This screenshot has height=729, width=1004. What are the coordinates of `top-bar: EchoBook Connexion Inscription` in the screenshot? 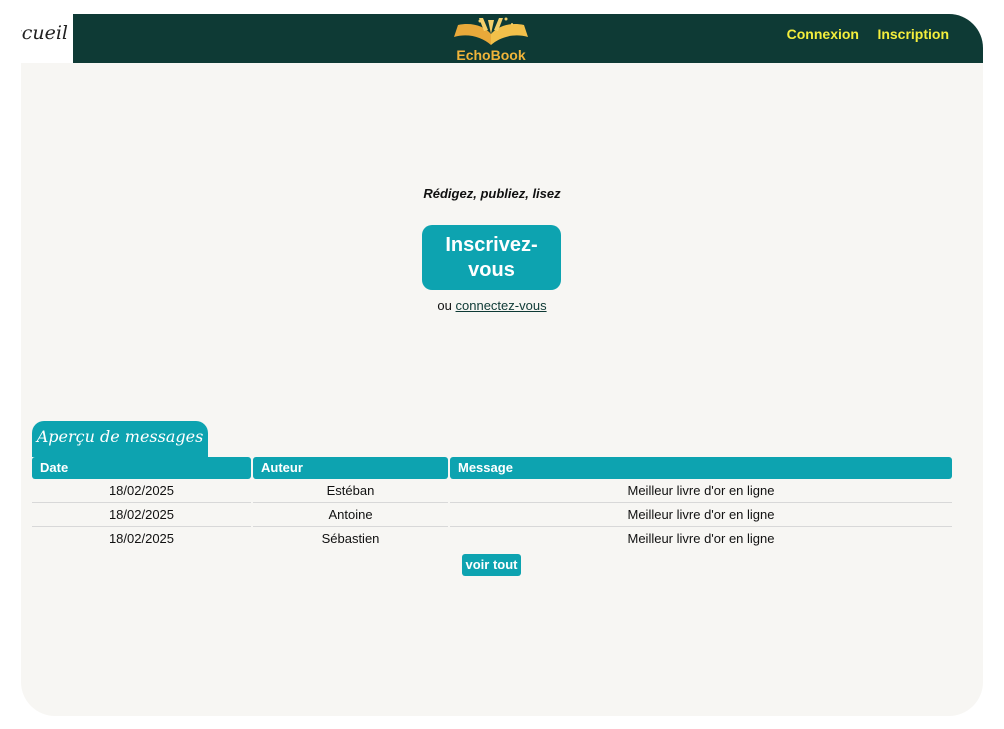 It's located at (528, 38).